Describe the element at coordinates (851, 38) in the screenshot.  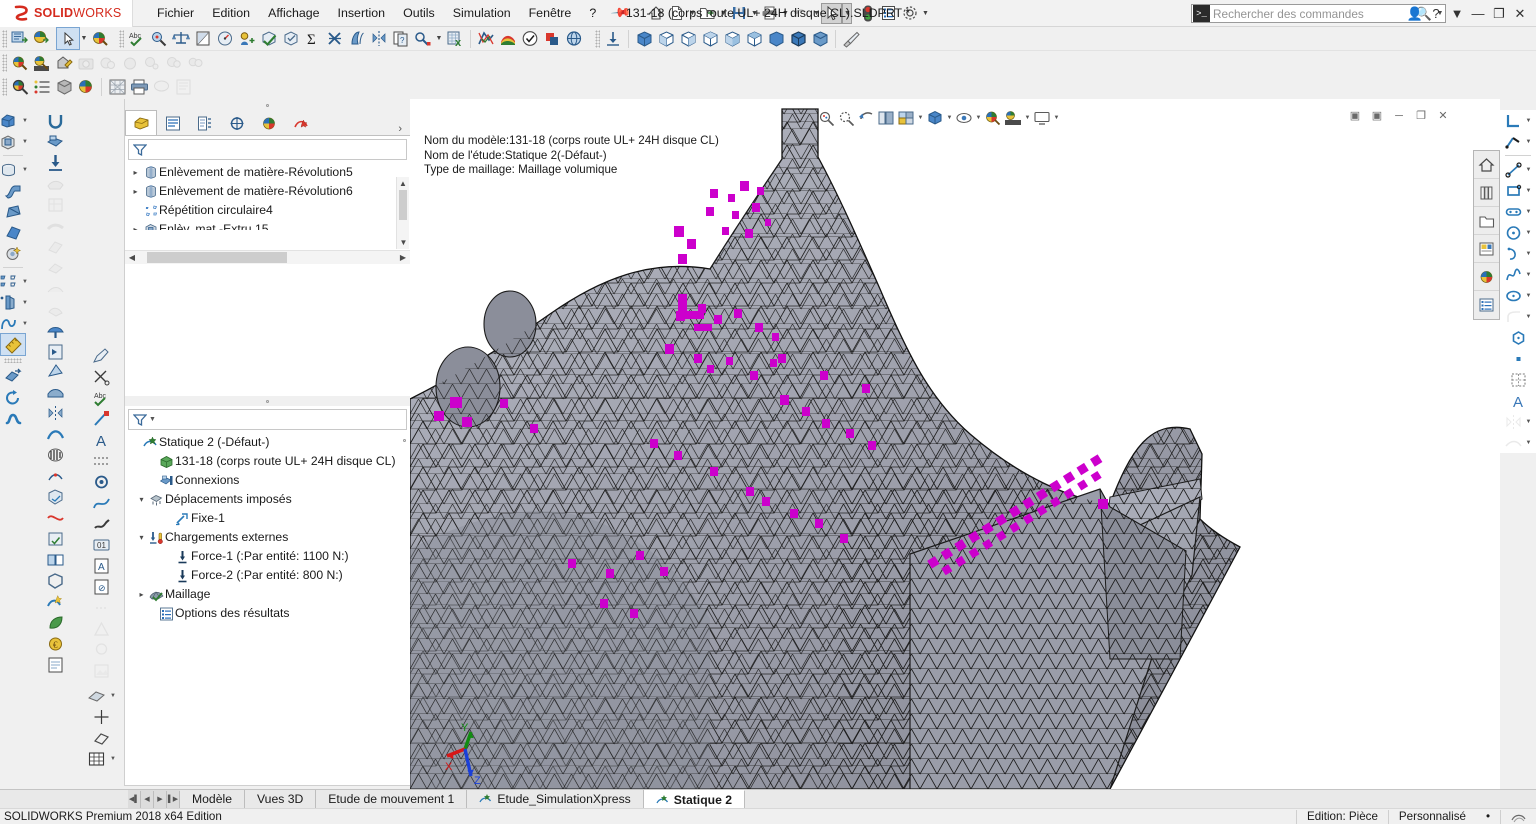
I see `appearance-brush-icon` at that location.